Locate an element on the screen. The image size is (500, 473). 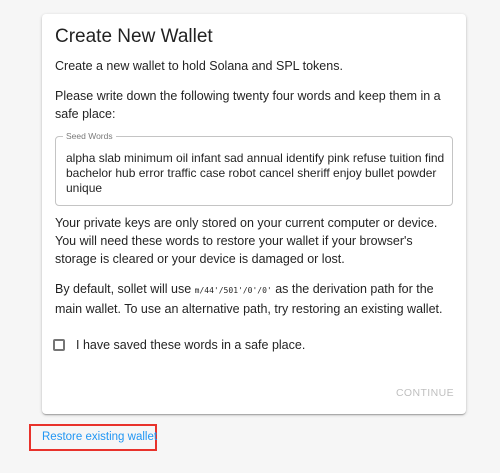
saved-words-checkbox is located at coordinates (59, 345).